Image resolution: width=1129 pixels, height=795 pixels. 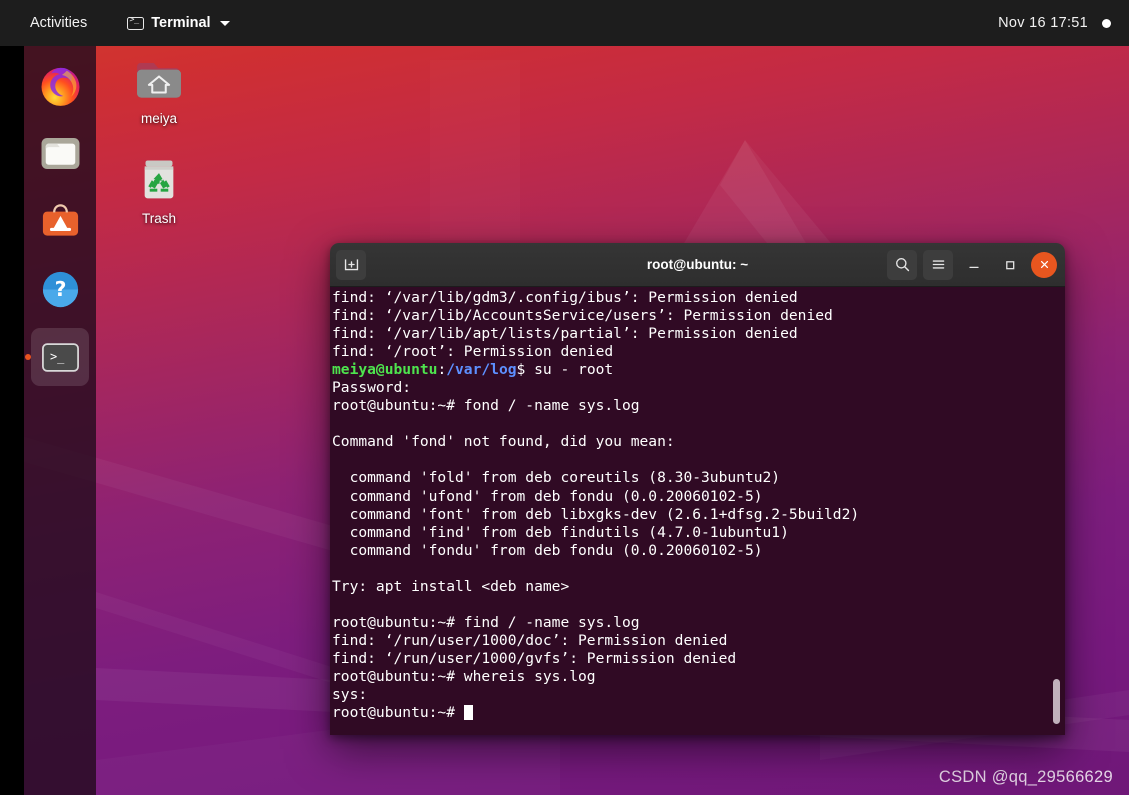 What do you see at coordinates (1056, 701) in the screenshot?
I see `scrollbar-thumb` at bounding box center [1056, 701].